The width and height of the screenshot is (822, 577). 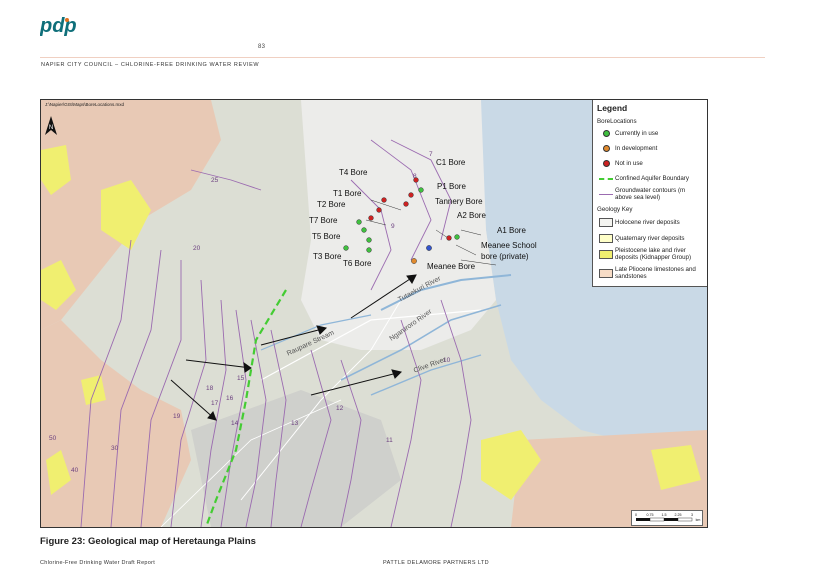 I want to click on contour-label: 25, so click(x=215, y=180).